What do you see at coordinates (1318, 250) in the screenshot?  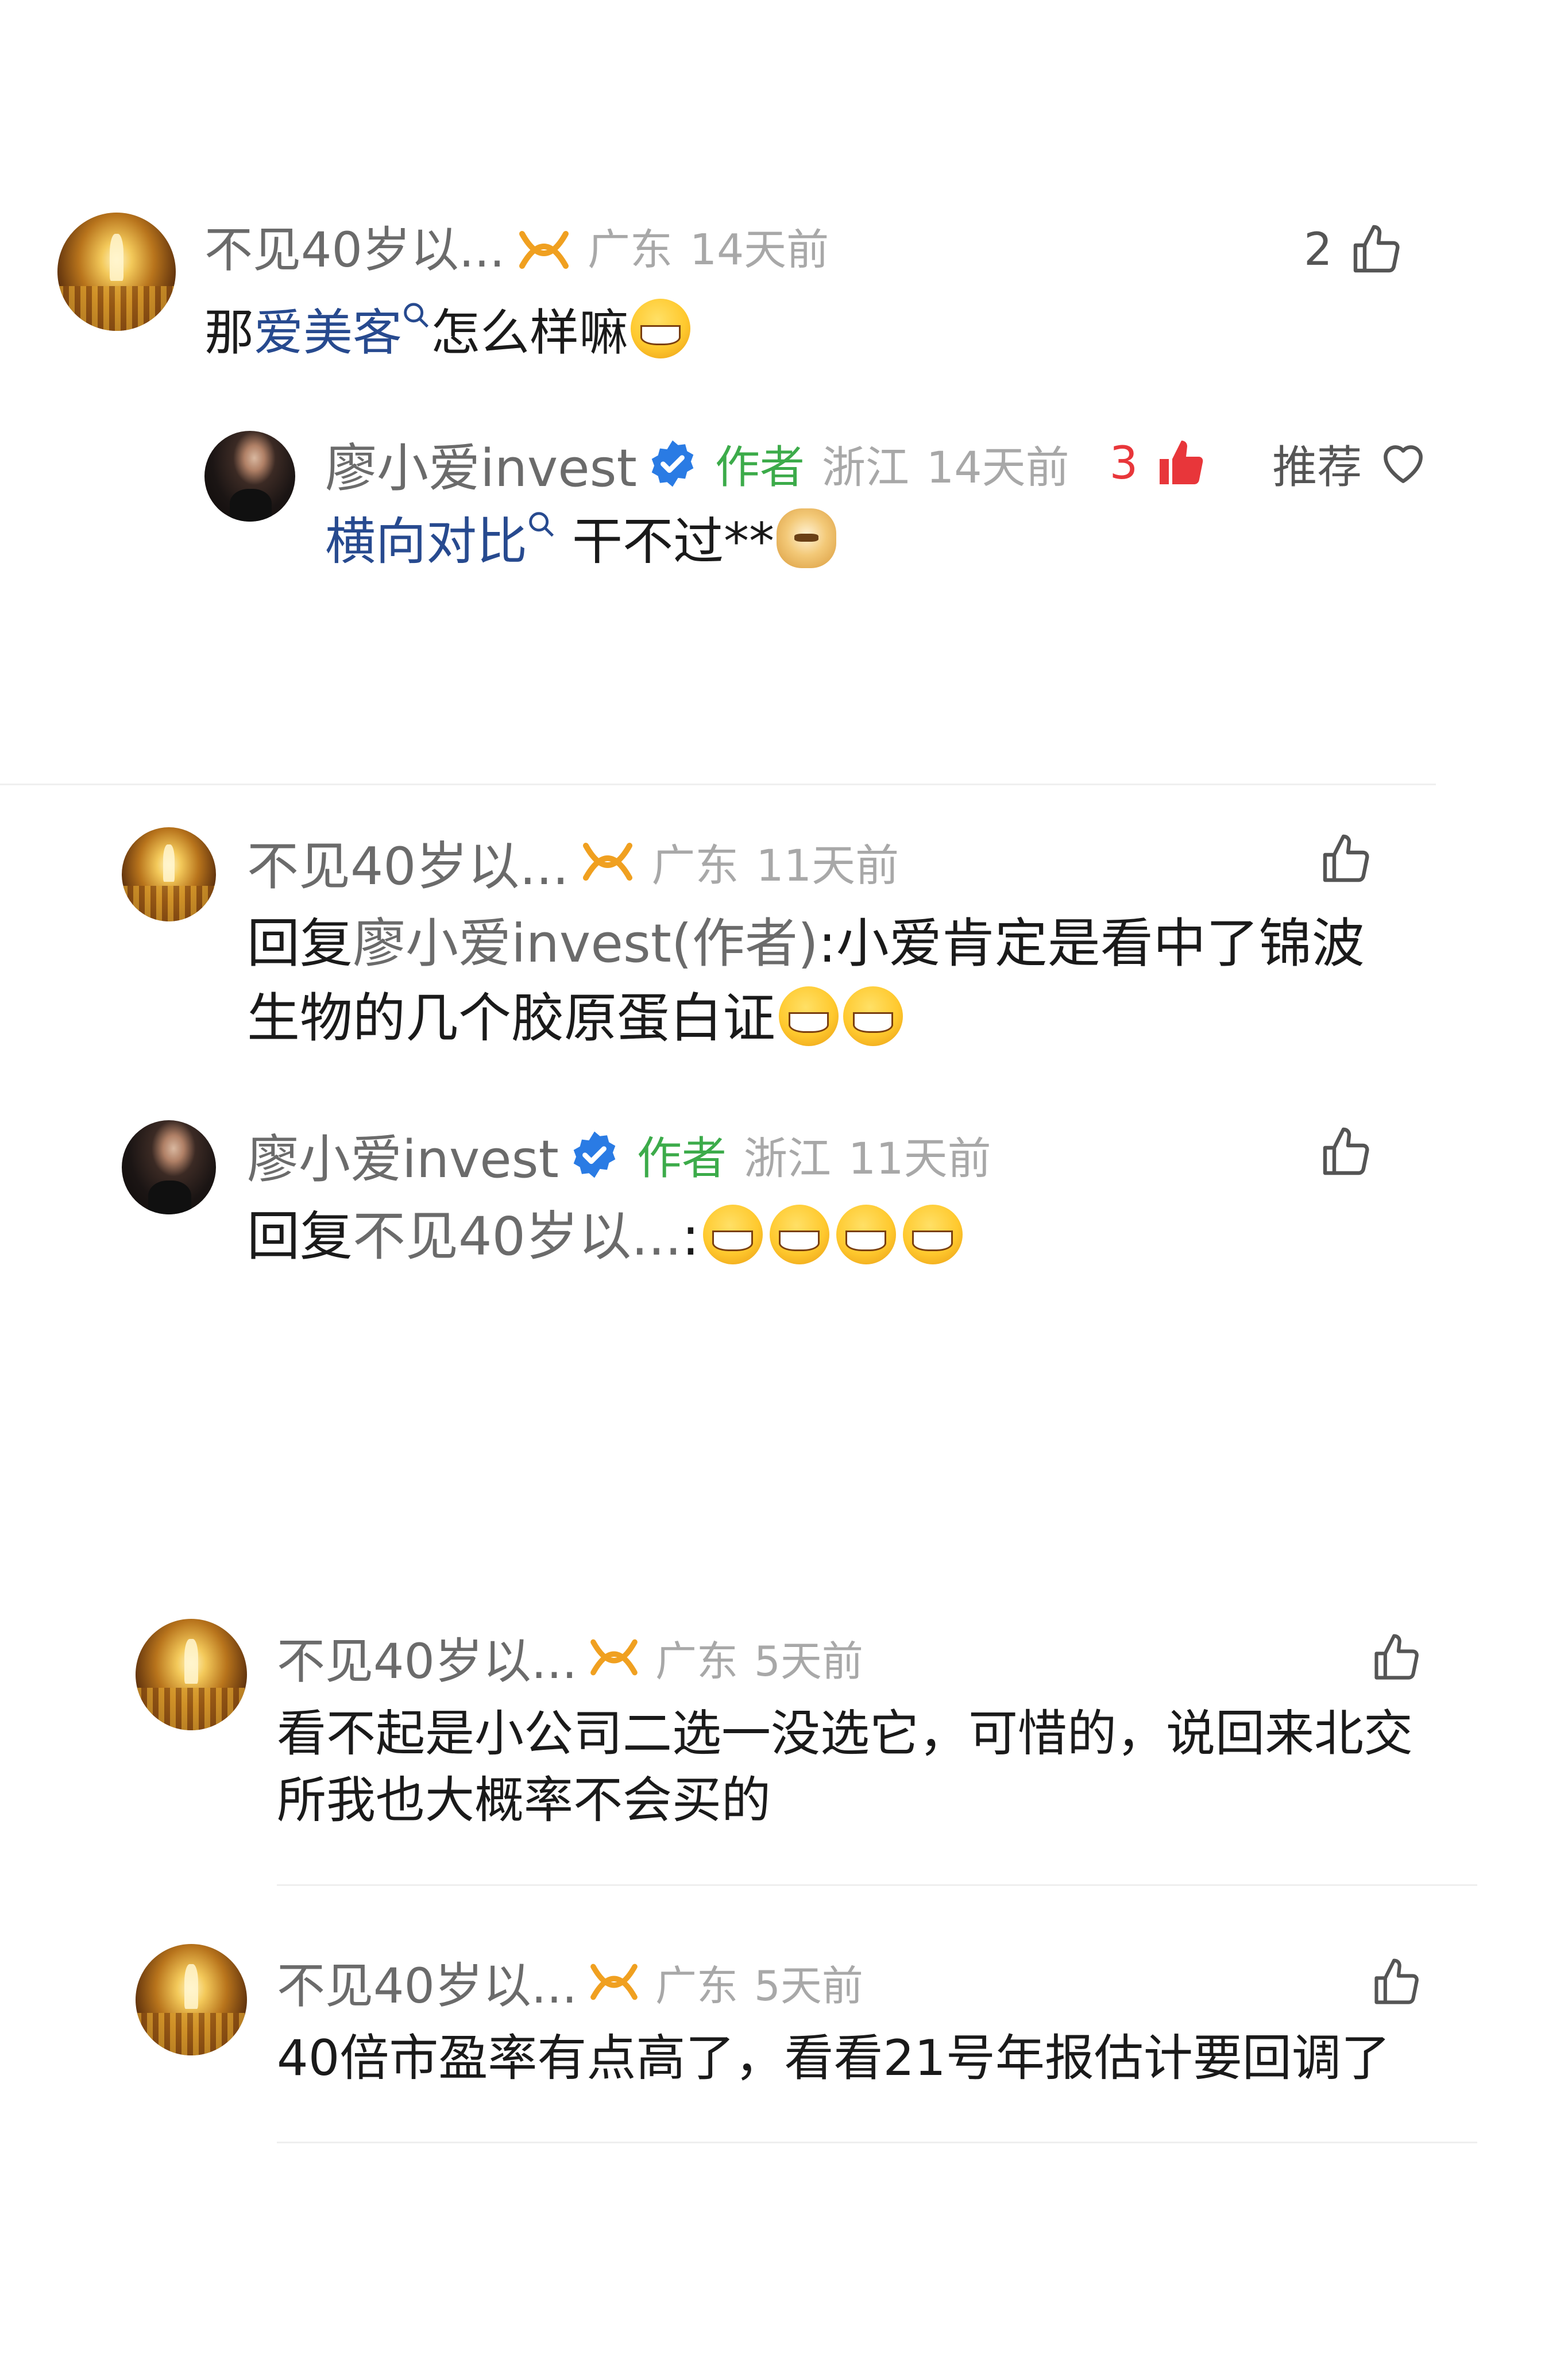 I see `like-count: 2` at bounding box center [1318, 250].